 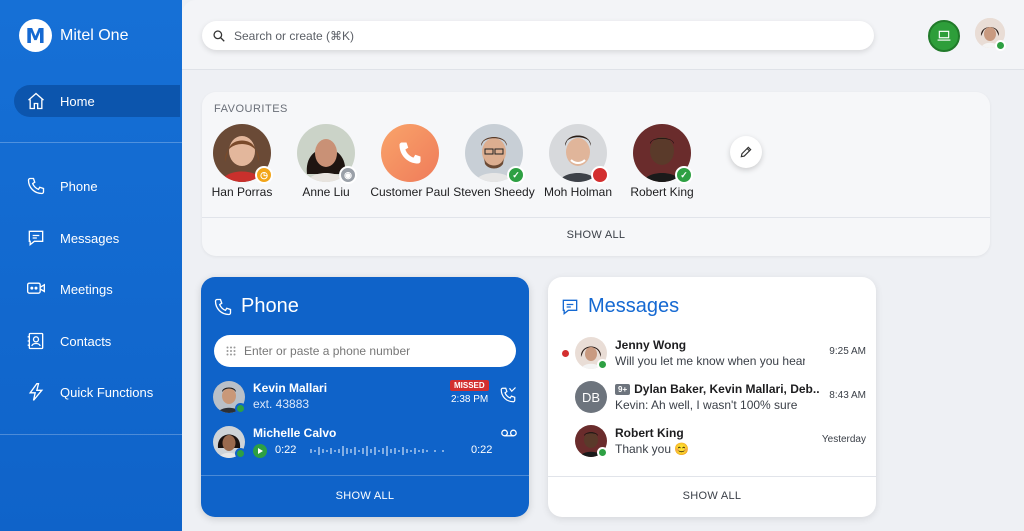 I want to click on favourite-name: Han Porras, so click(x=242, y=192).